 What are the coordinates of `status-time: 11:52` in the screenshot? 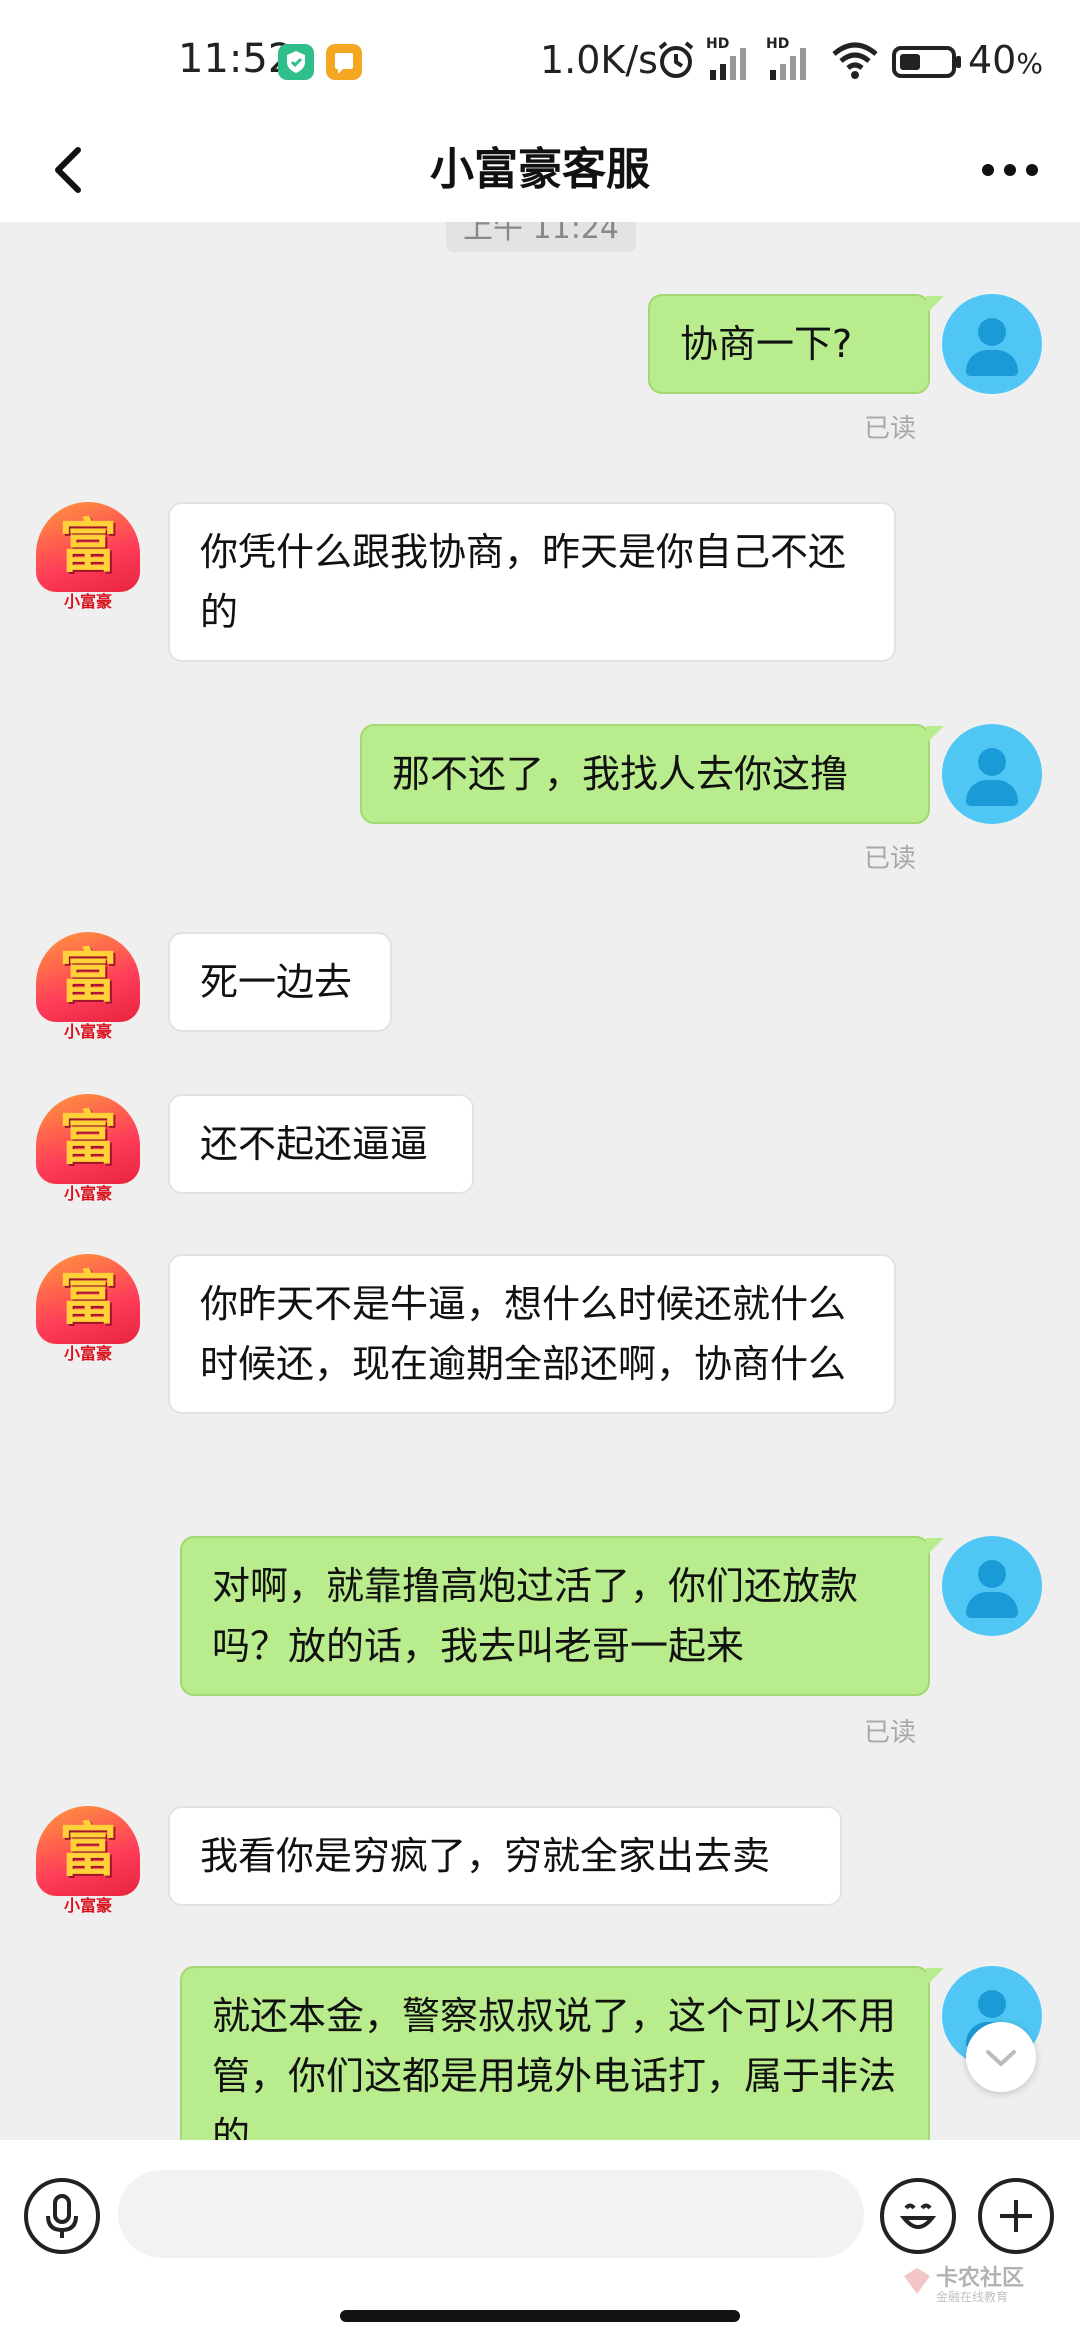 It's located at (236, 59).